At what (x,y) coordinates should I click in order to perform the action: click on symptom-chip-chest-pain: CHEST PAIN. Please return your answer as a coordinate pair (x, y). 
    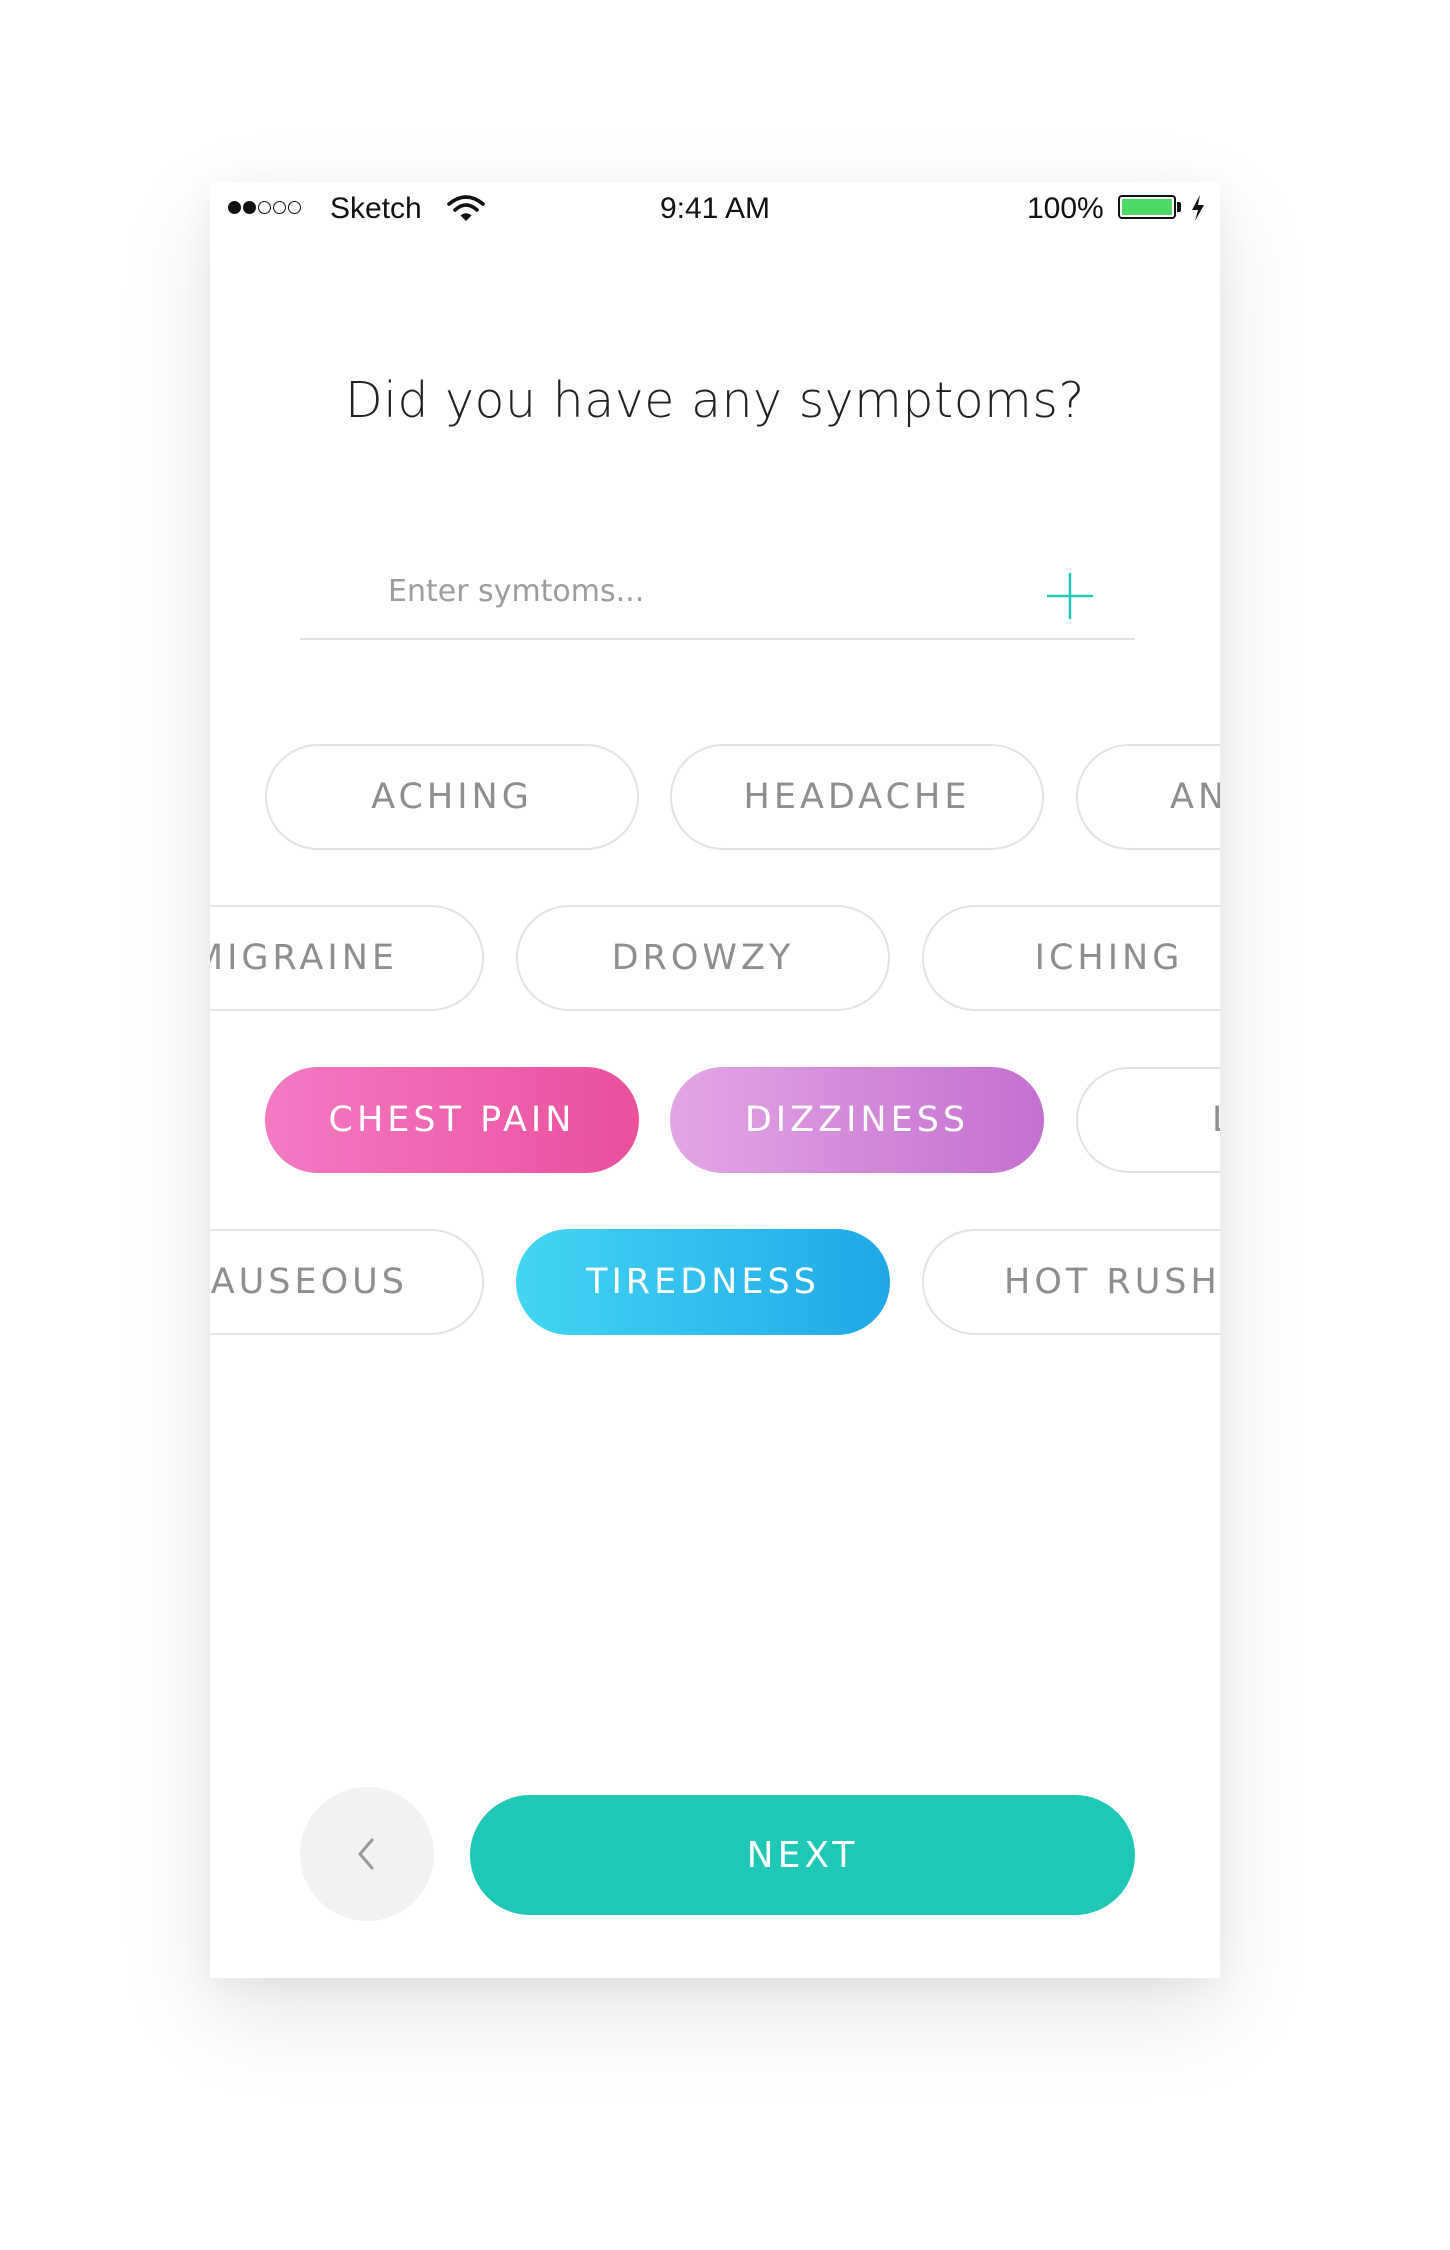
    Looking at the image, I should click on (452, 1120).